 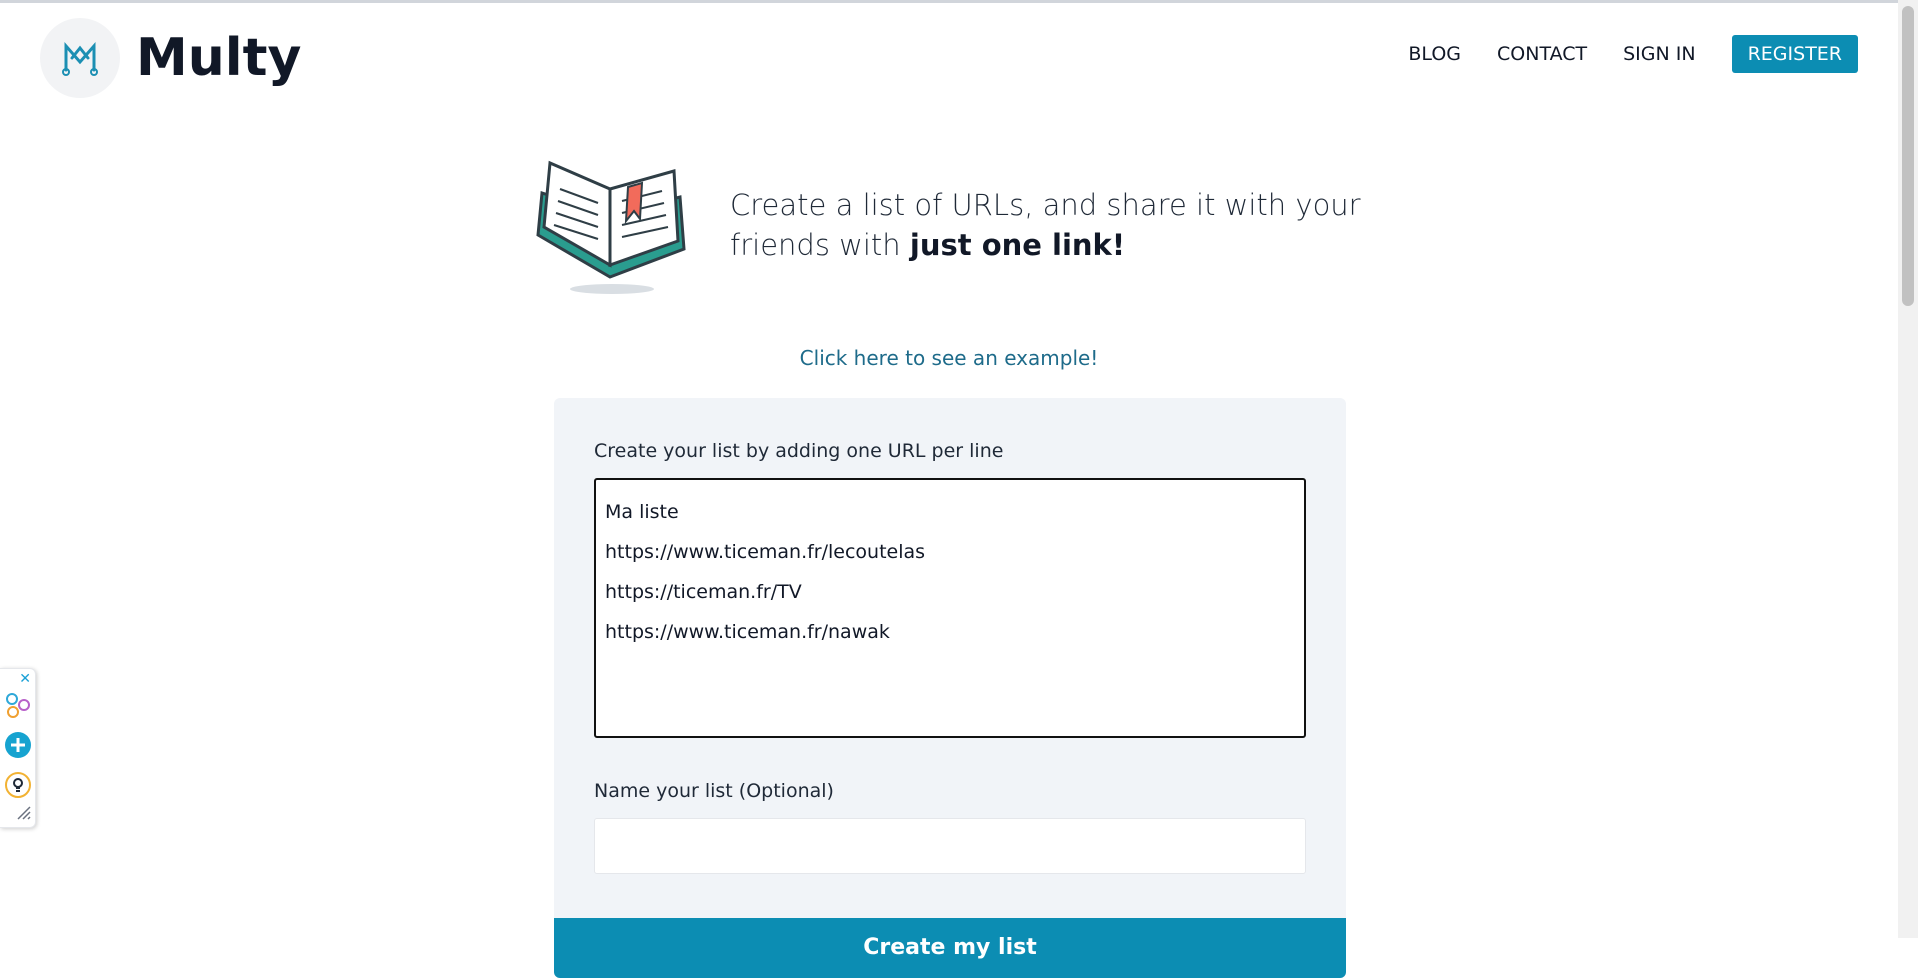 I want to click on page-scrollbar, so click(x=1908, y=469).